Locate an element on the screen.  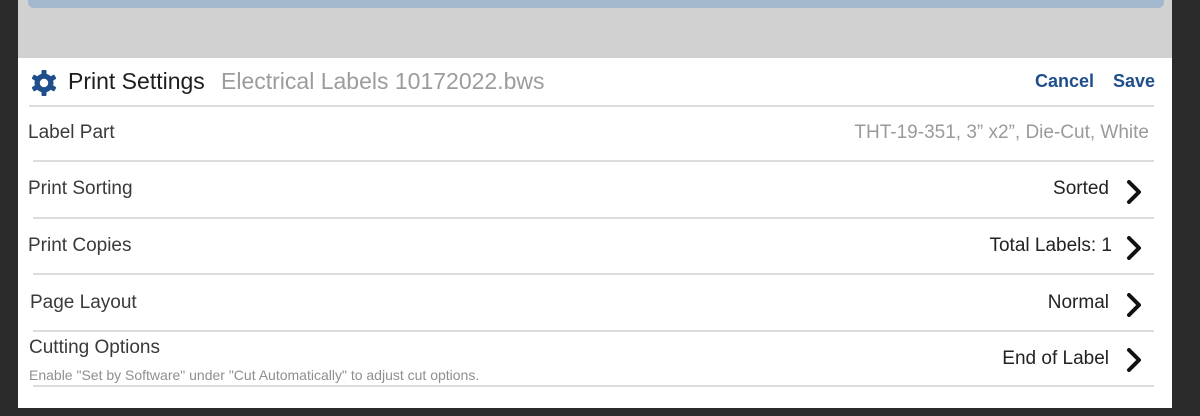
row-value: THT-19-351, 3” x2”, Die-Cut, White is located at coordinates (1001, 132).